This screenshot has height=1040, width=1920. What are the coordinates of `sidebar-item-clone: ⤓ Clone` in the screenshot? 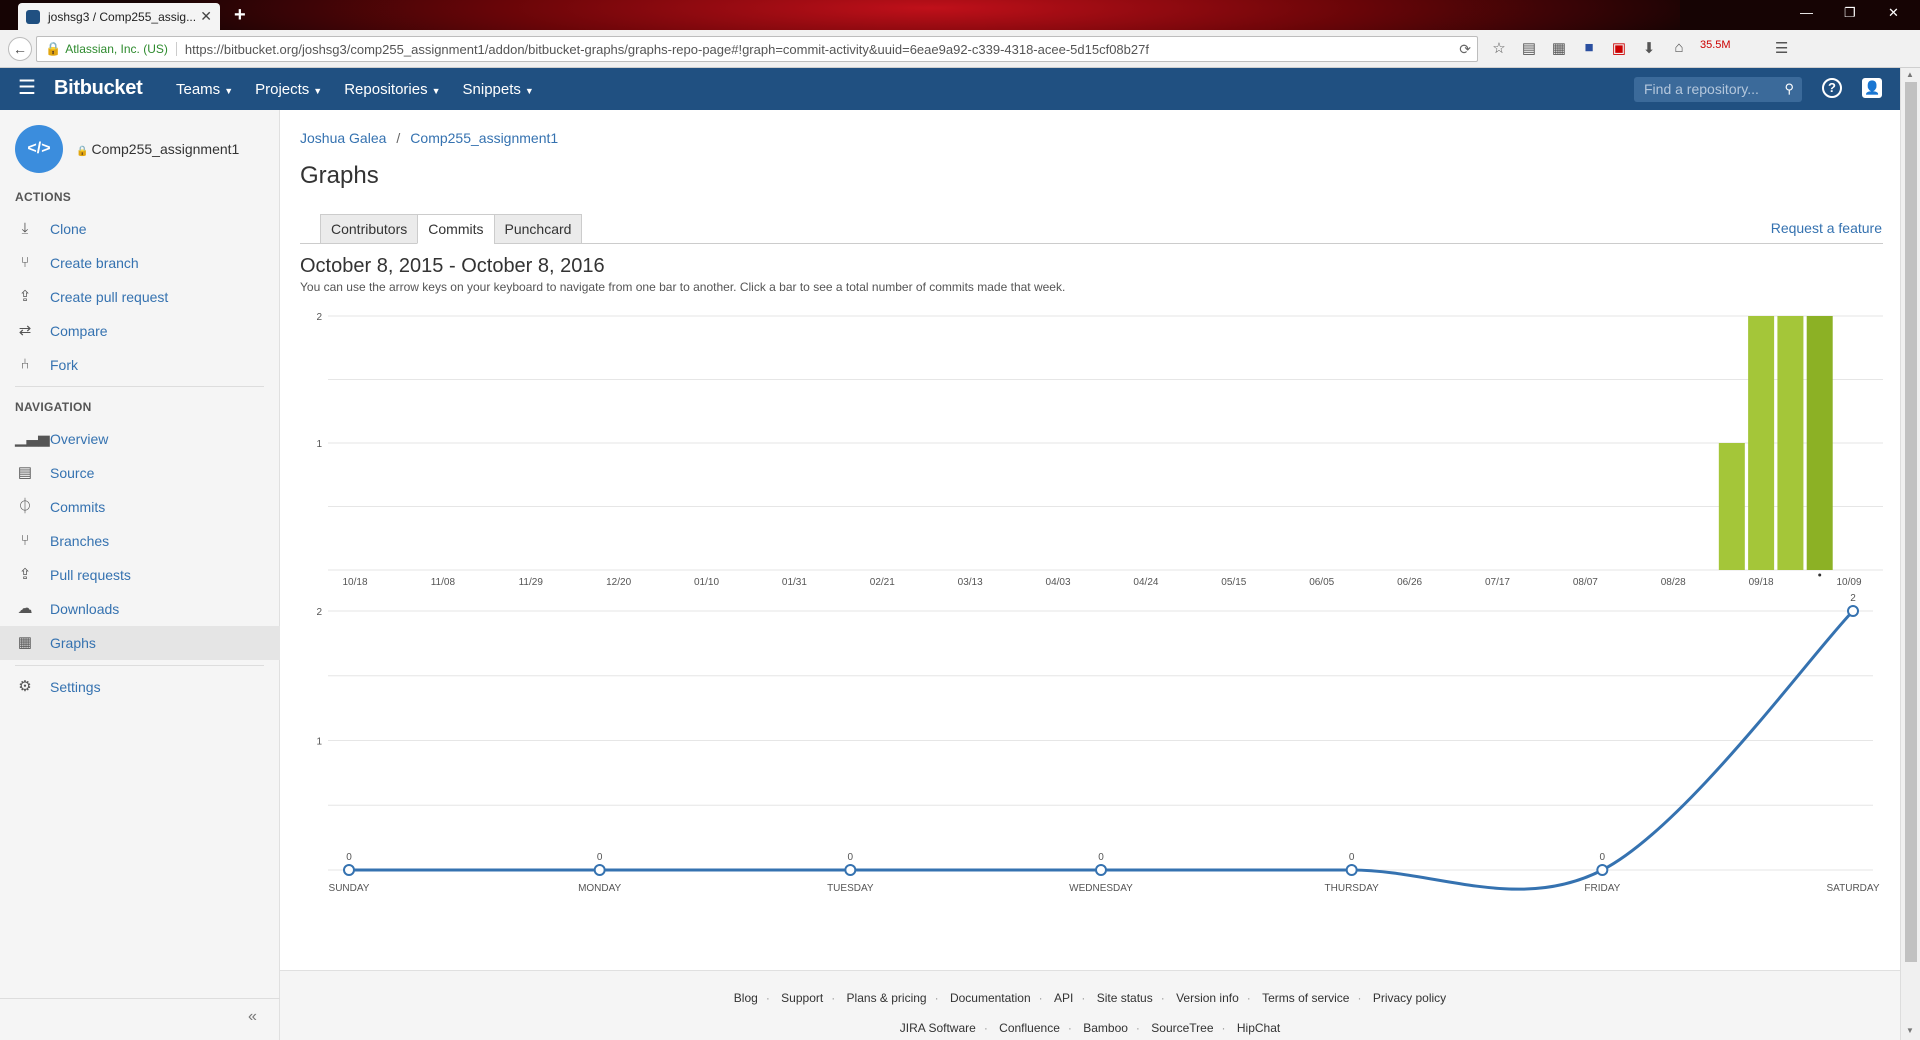 It's located at (140, 229).